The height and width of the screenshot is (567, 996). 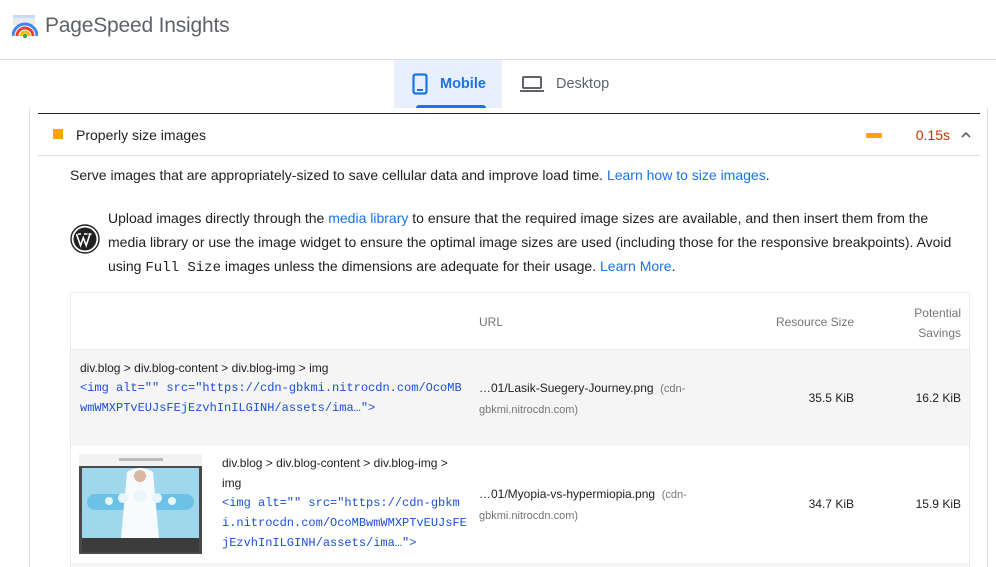 I want to click on tab-mobile: Mobile, so click(x=448, y=84).